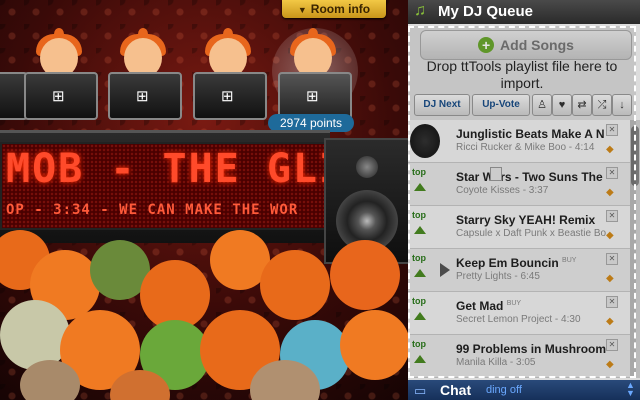 This screenshot has width=640, height=400. Describe the element at coordinates (630, 389) in the screenshot. I see `expand-arrows-icon: ▲ ▼` at that location.